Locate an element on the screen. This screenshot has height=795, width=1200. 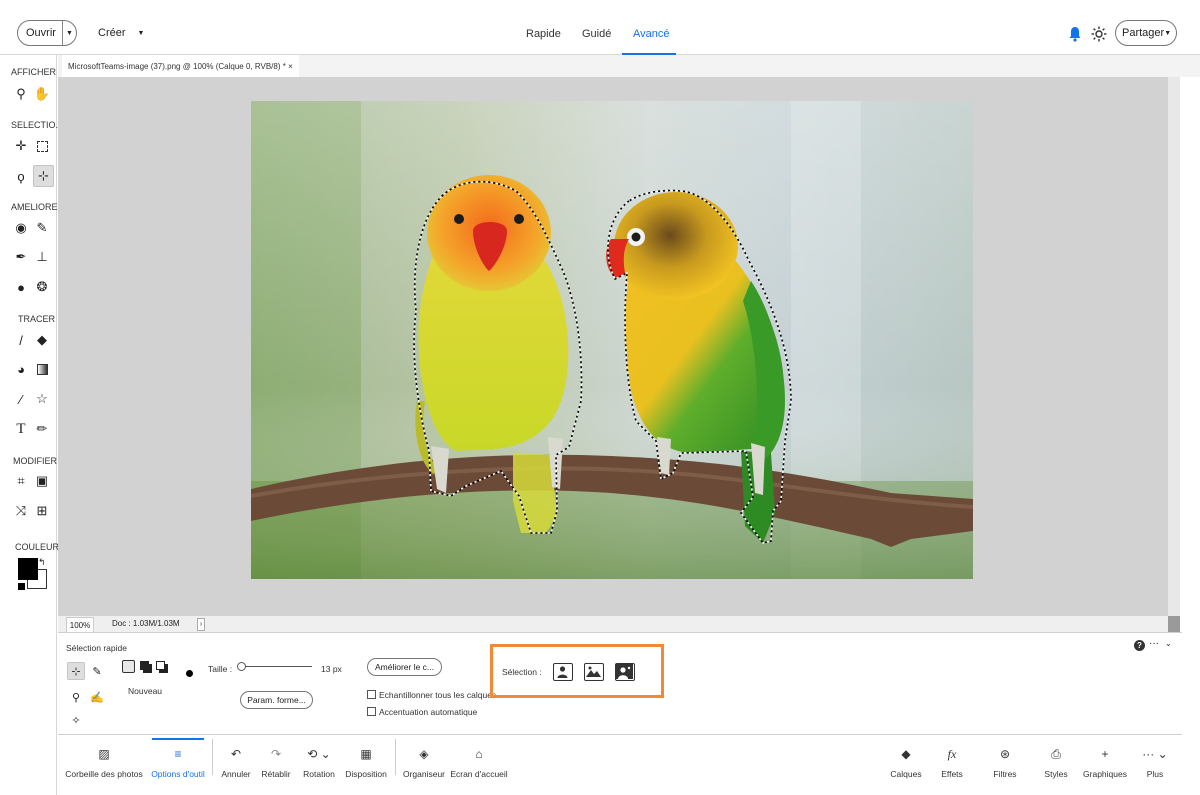
effects-label: Effets is located at coordinates (952, 774).